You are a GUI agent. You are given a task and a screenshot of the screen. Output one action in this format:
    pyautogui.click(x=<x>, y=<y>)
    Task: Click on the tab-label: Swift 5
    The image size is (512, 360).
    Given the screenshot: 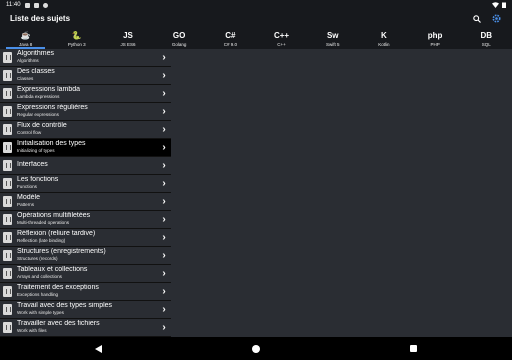 What is the action you would take?
    pyautogui.click(x=332, y=44)
    